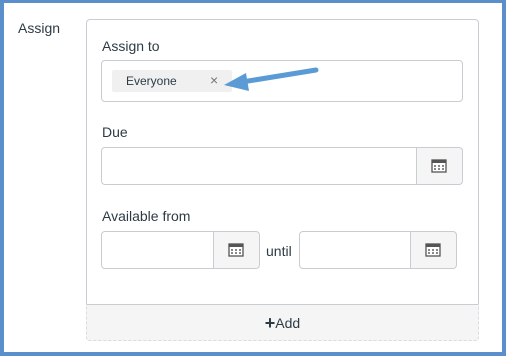 Image resolution: width=506 pixels, height=356 pixels. I want to click on available-from-input, so click(157, 250).